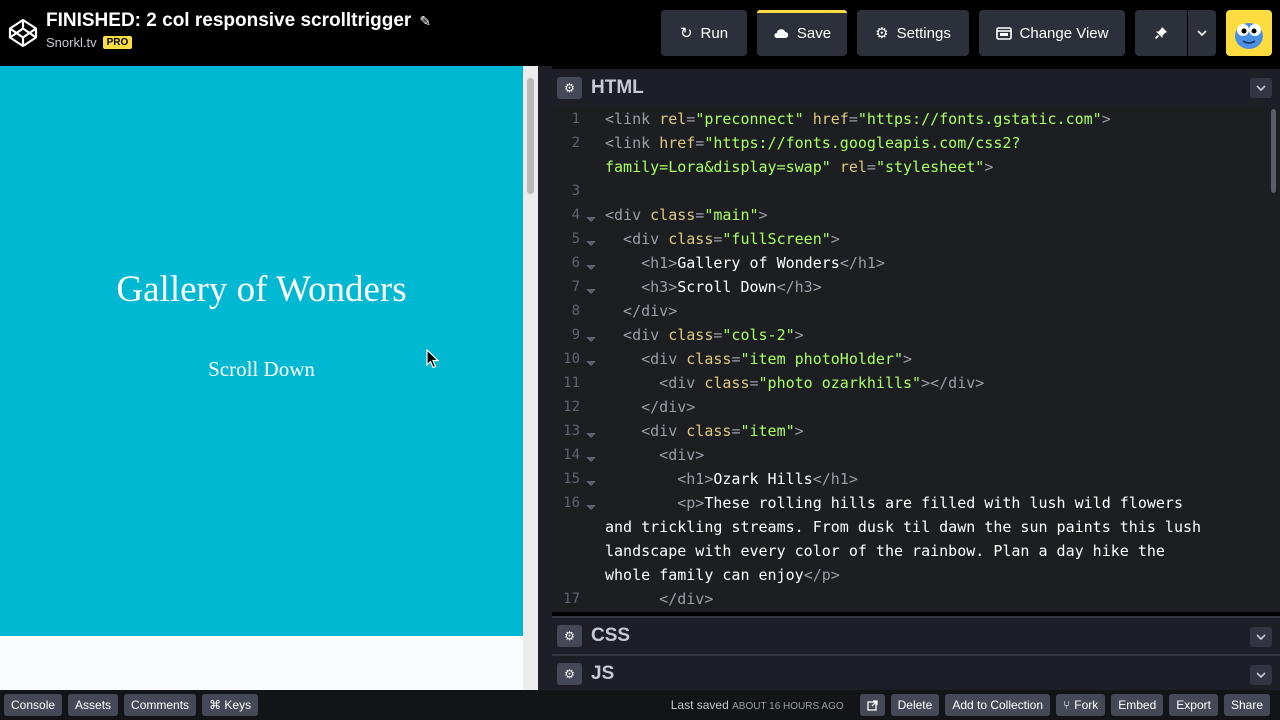  What do you see at coordinates (117, 42) in the screenshot?
I see `pro-badge: PRO` at bounding box center [117, 42].